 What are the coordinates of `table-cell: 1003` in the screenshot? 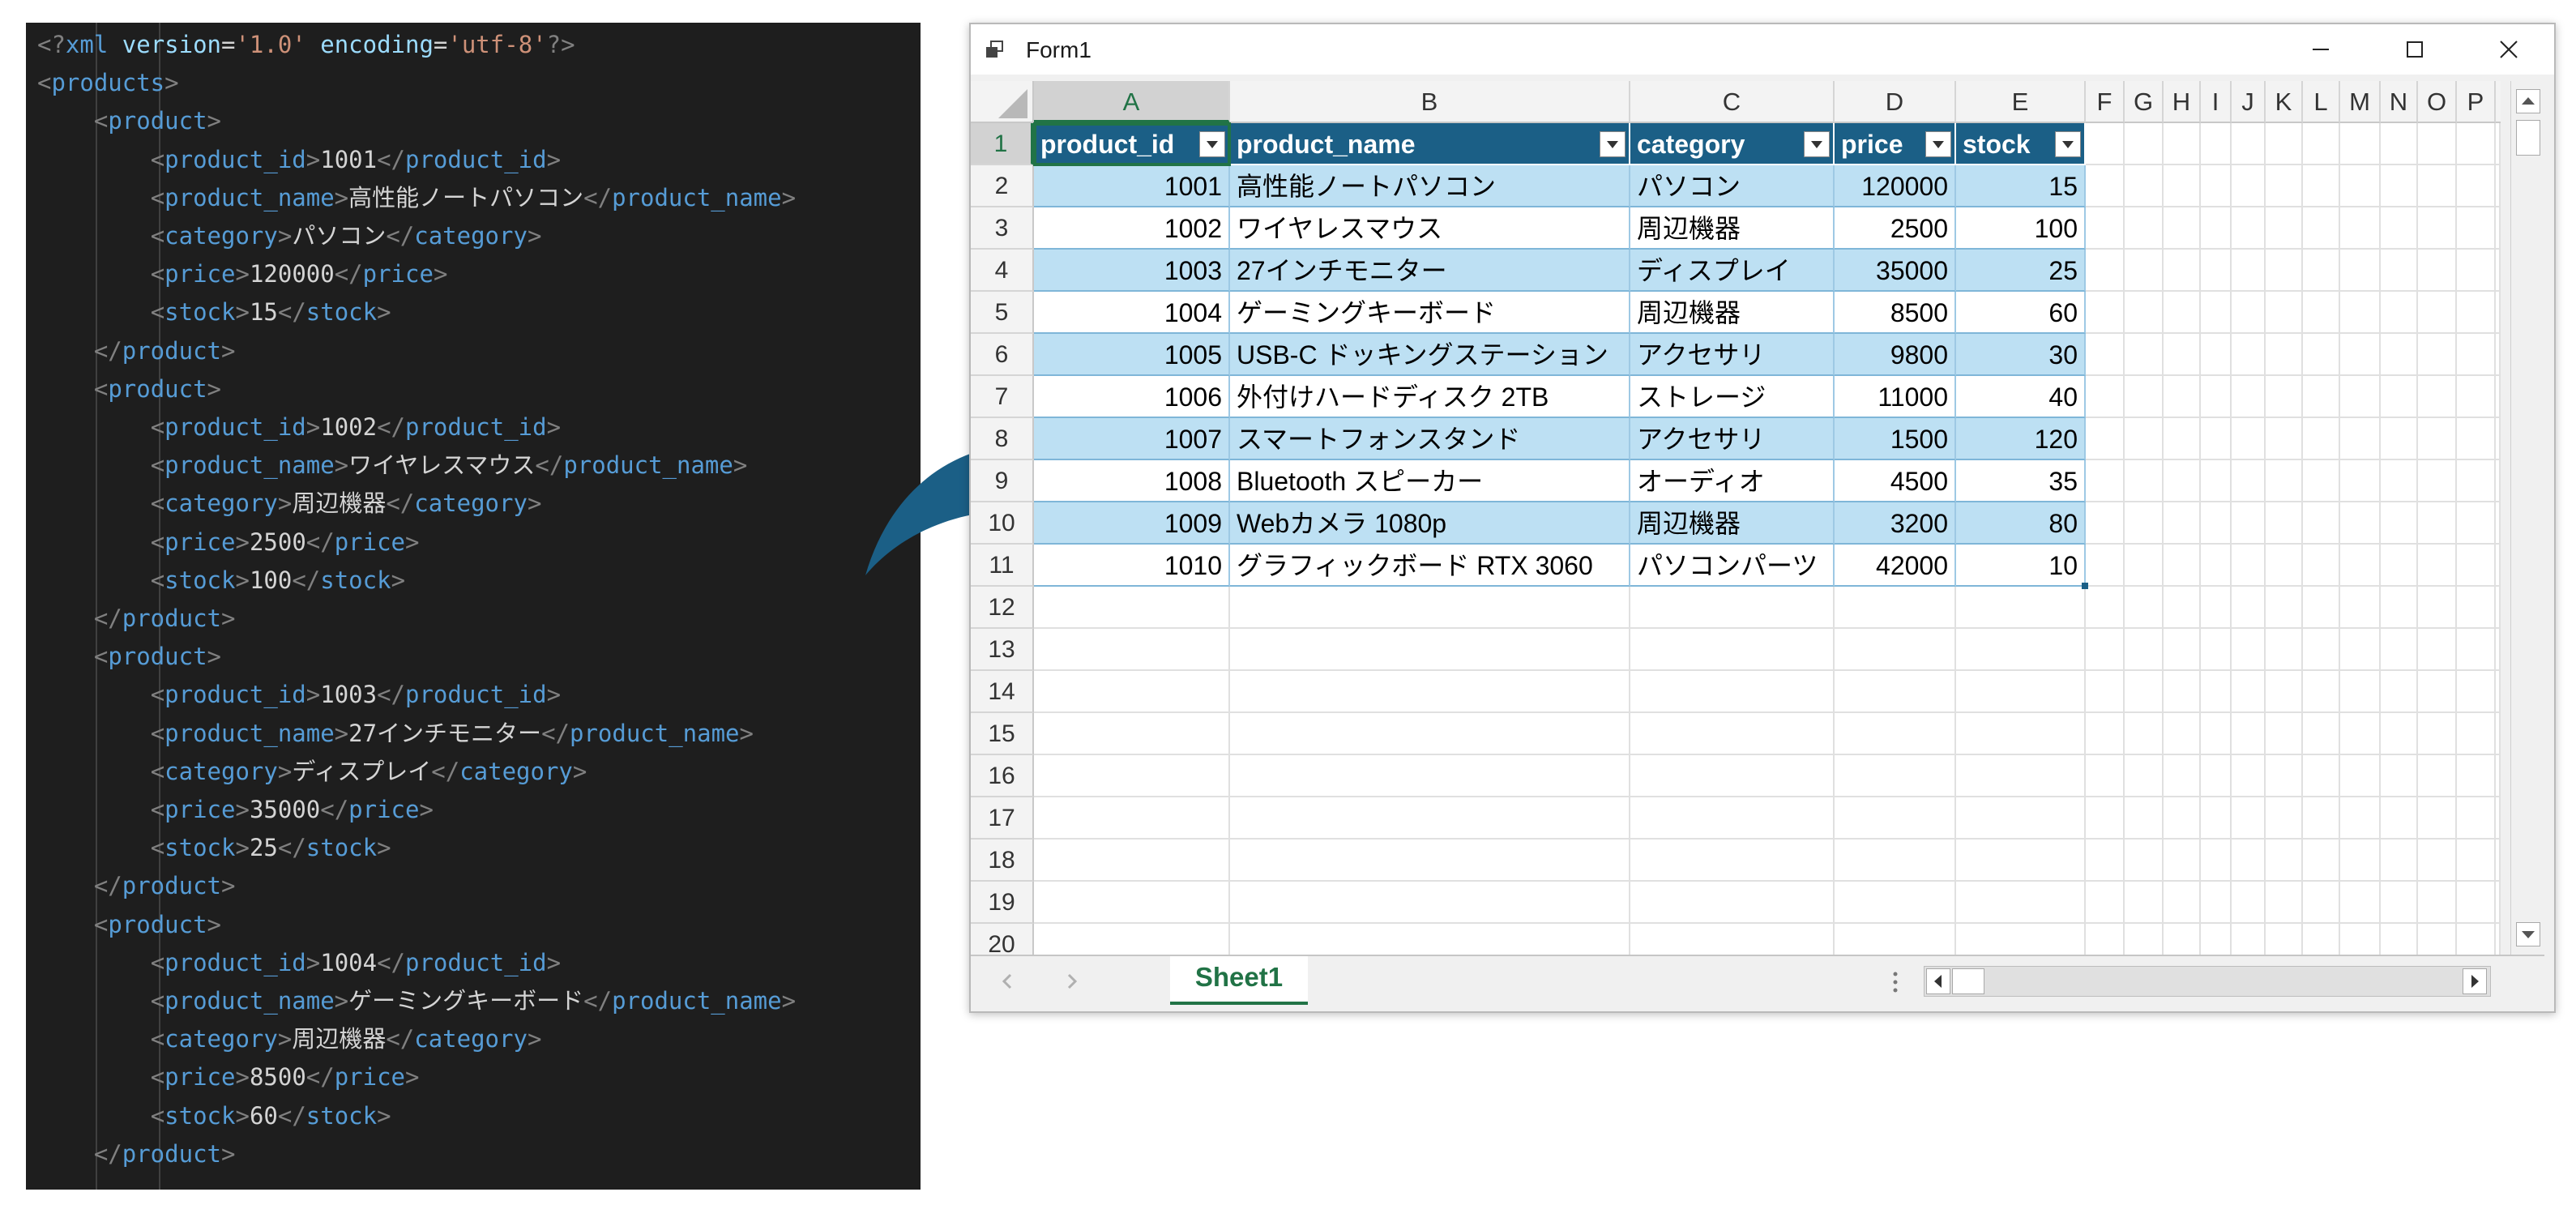 It's located at (1132, 271).